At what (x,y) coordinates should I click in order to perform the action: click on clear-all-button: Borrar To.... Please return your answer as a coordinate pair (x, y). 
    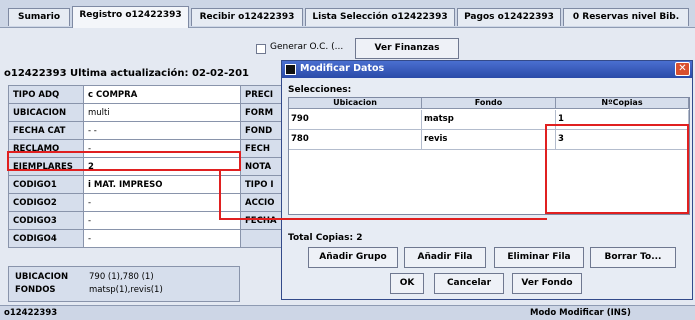
    Looking at the image, I should click on (633, 257).